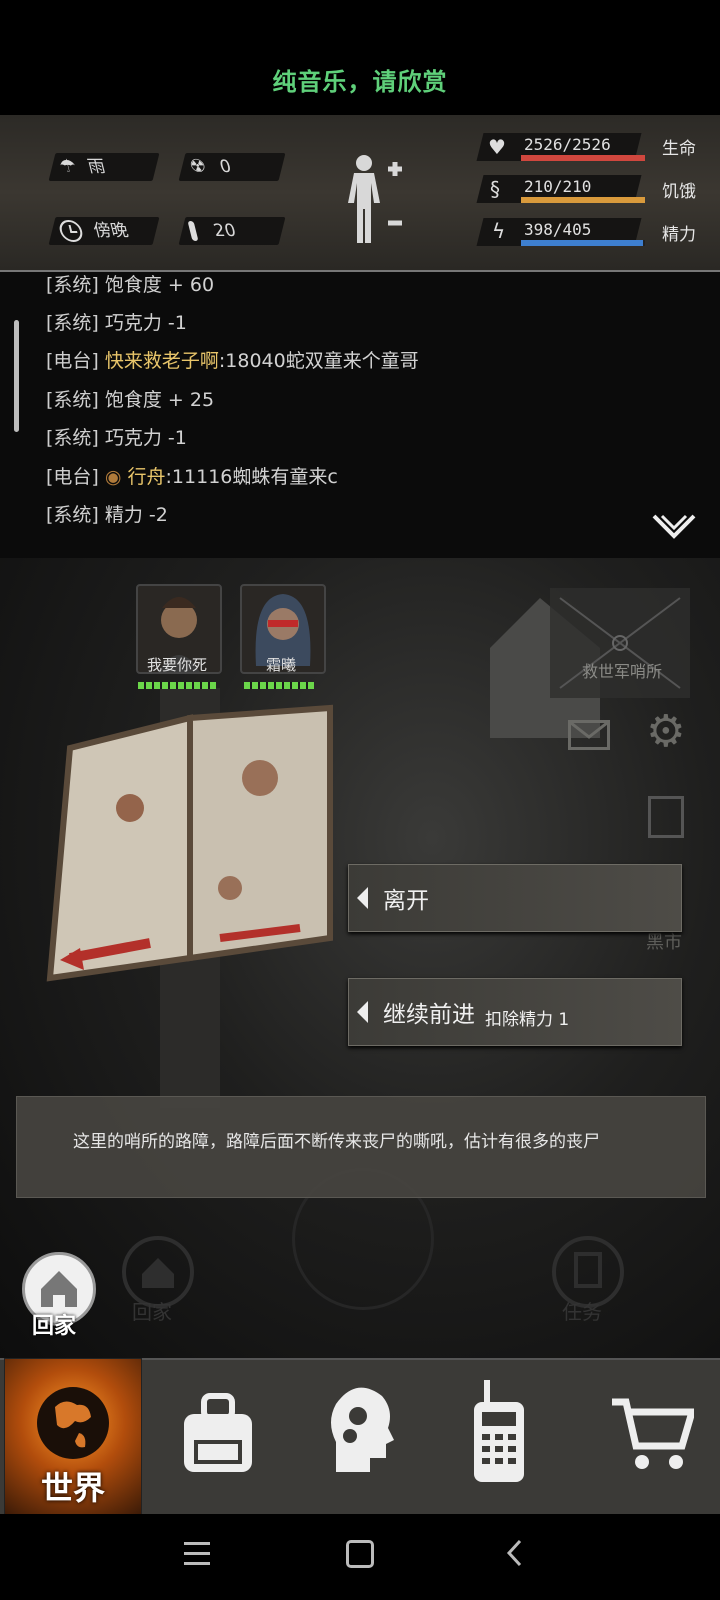 This screenshot has height=1600, width=720. What do you see at coordinates (360, 82) in the screenshot?
I see `music-banner: 纯音乐，请欣赏` at bounding box center [360, 82].